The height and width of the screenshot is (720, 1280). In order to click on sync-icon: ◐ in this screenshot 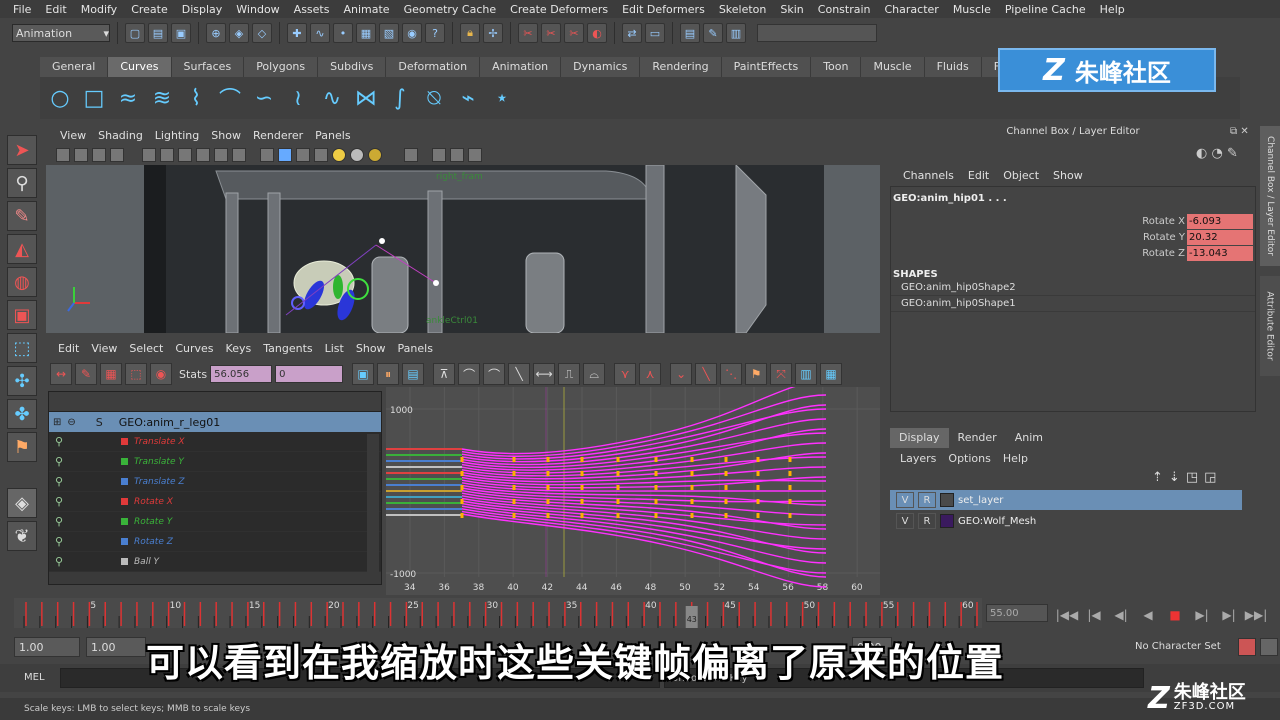, I will do `click(1201, 153)`.